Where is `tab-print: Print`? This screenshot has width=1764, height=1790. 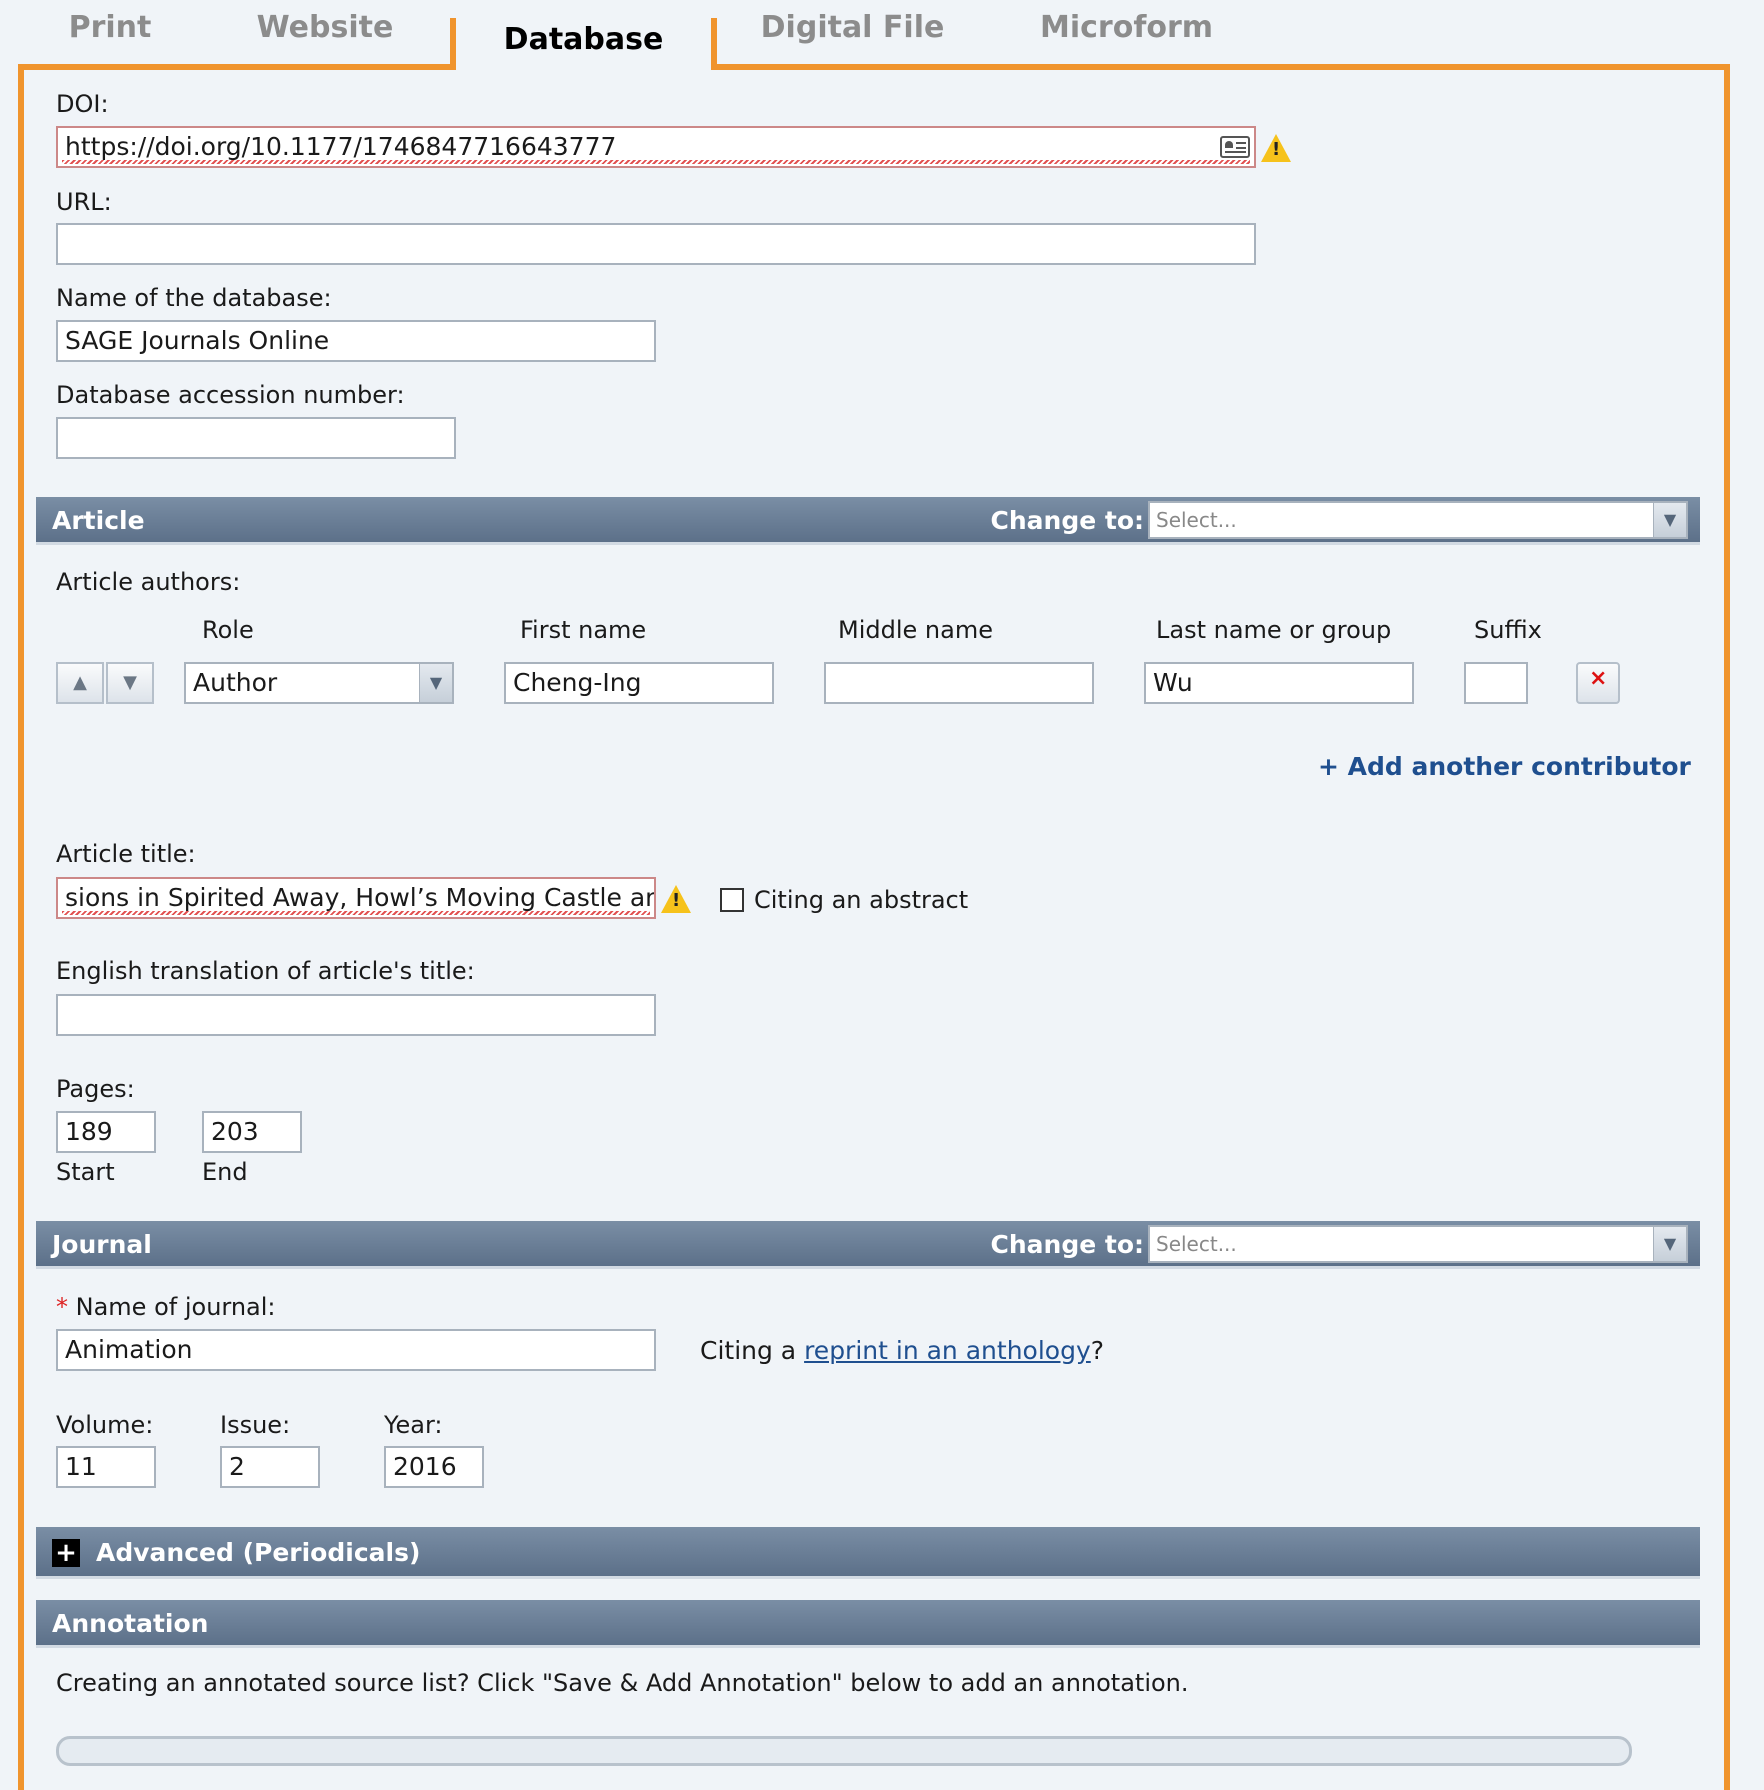
tab-print: Print is located at coordinates (110, 30).